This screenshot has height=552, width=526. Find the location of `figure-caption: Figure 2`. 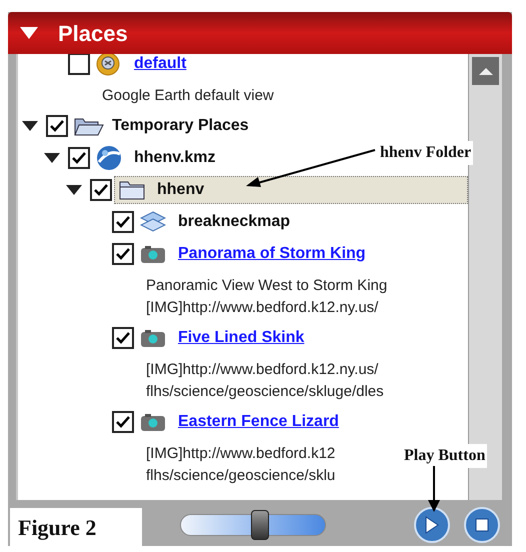

figure-caption: Figure 2 is located at coordinates (76, 527).